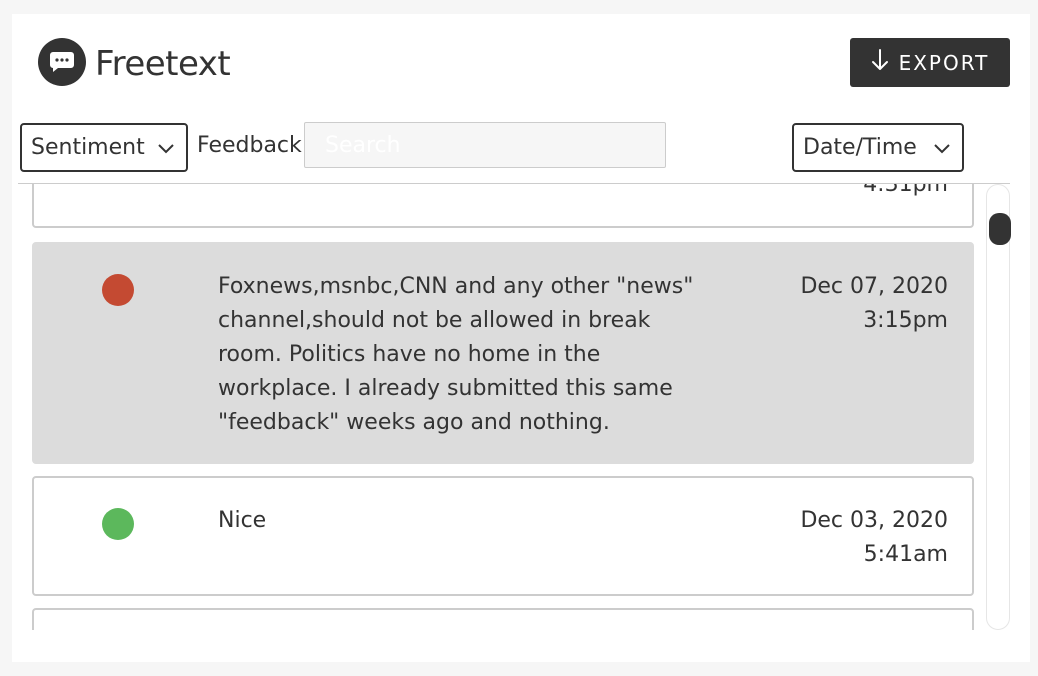 Image resolution: width=1038 pixels, height=676 pixels. Describe the element at coordinates (860, 147) in the screenshot. I see `datetime-sort-label: Date/Time` at that location.